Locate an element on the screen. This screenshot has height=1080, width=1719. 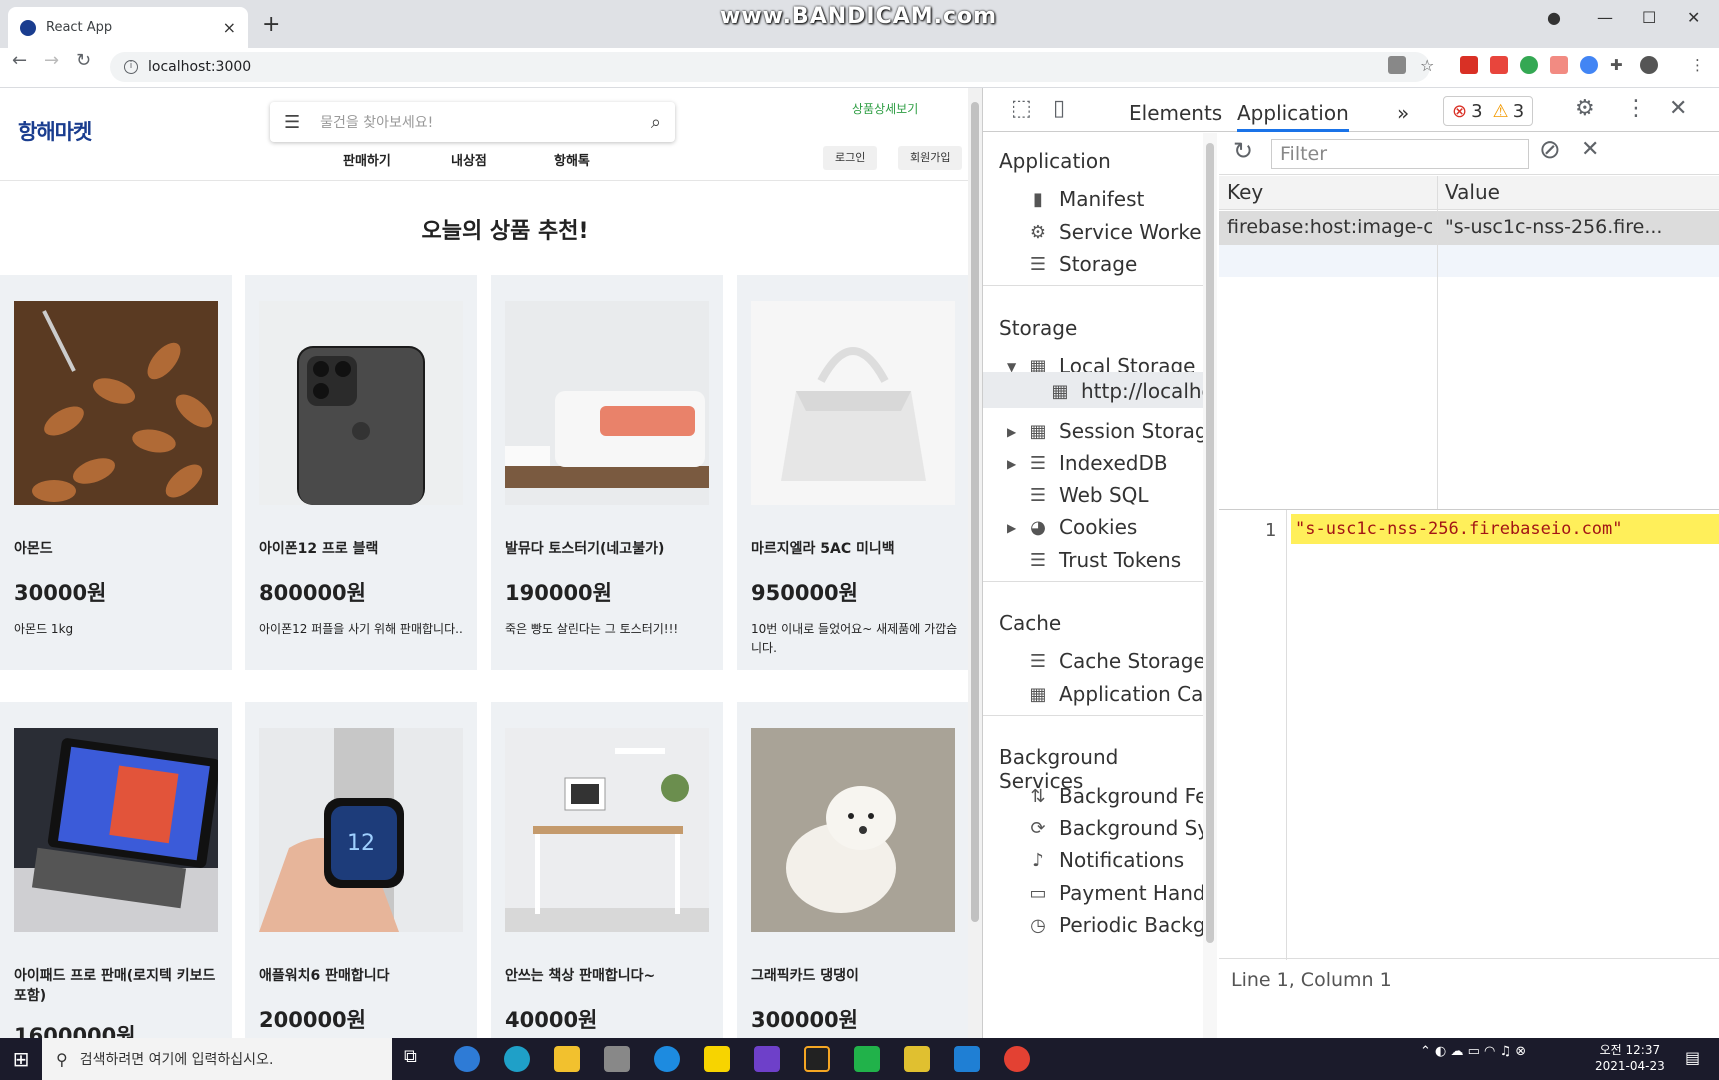
ie-icon is located at coordinates (467, 1059).